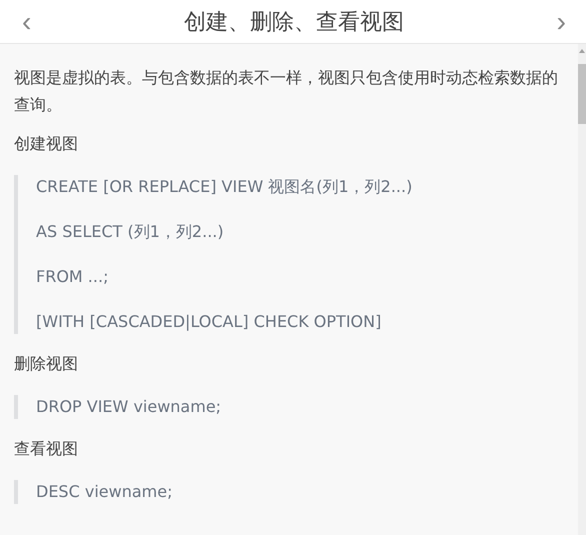  What do you see at coordinates (209, 322) in the screenshot?
I see `code-line: [WITH [CASCADED|LOCAL] CHECK OPTION]` at bounding box center [209, 322].